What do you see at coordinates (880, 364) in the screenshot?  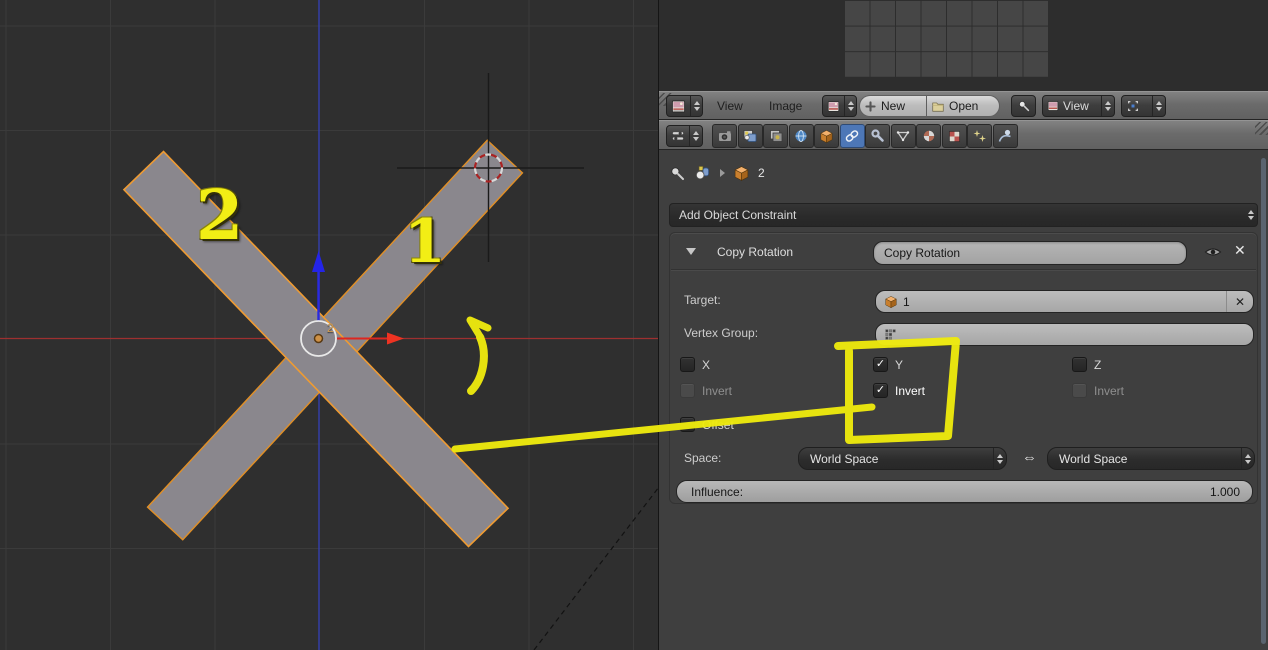 I see `checkbox-y: ✓` at bounding box center [880, 364].